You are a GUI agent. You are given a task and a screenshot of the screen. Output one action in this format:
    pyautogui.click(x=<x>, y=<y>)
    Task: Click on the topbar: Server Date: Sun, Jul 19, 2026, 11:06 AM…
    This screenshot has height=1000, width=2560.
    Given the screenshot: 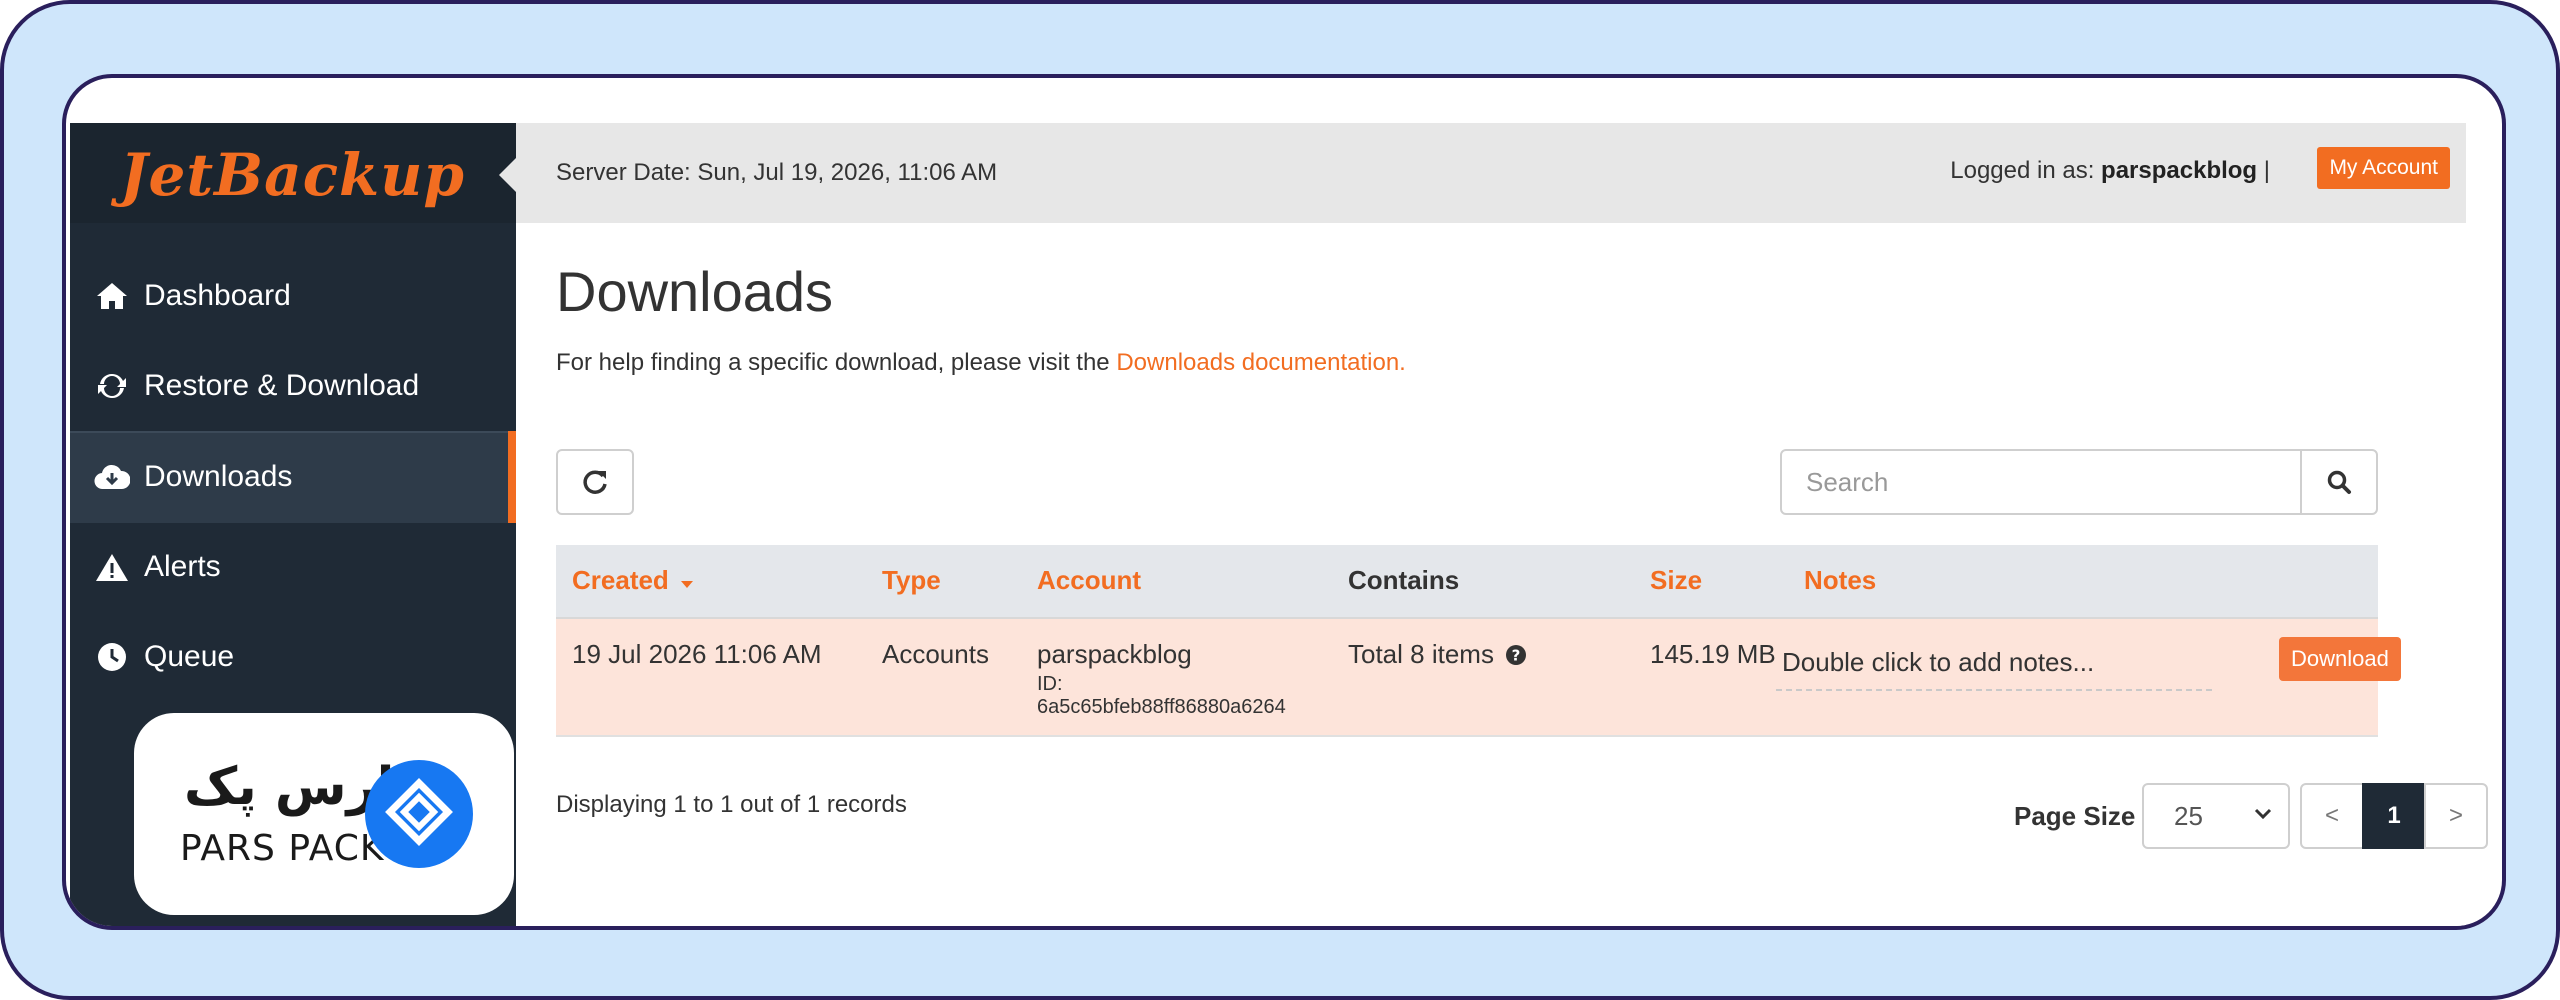 What is the action you would take?
    pyautogui.click(x=1491, y=173)
    